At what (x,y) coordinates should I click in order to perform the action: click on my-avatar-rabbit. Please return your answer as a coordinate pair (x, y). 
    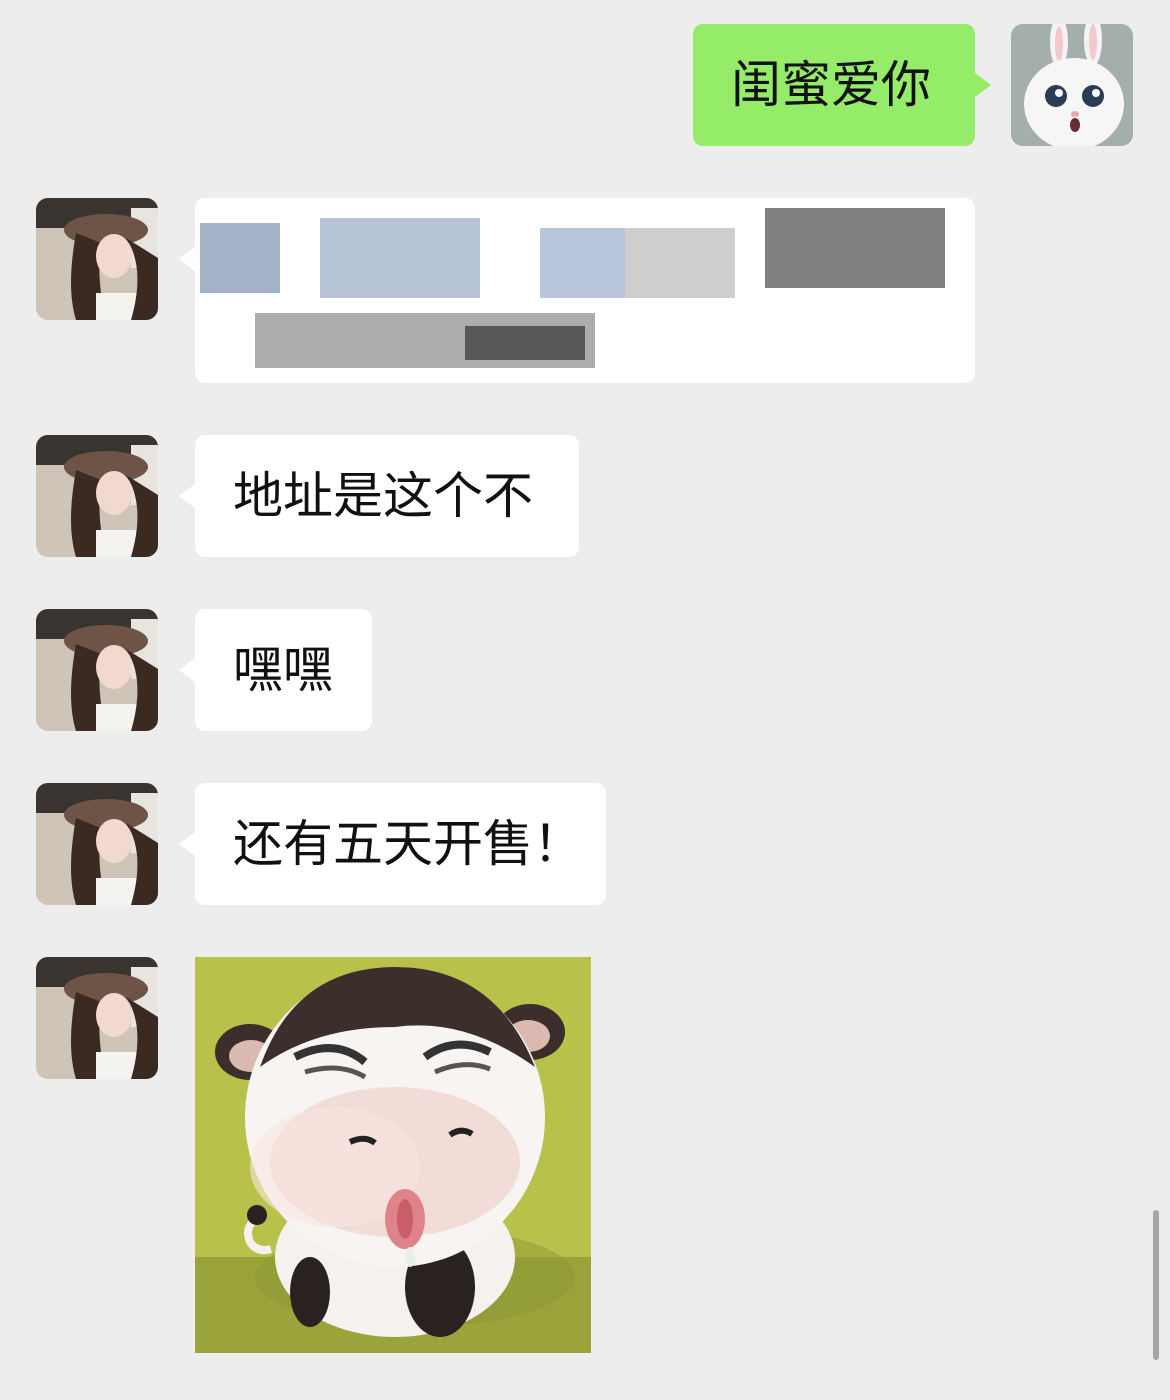
    Looking at the image, I should click on (1072, 85).